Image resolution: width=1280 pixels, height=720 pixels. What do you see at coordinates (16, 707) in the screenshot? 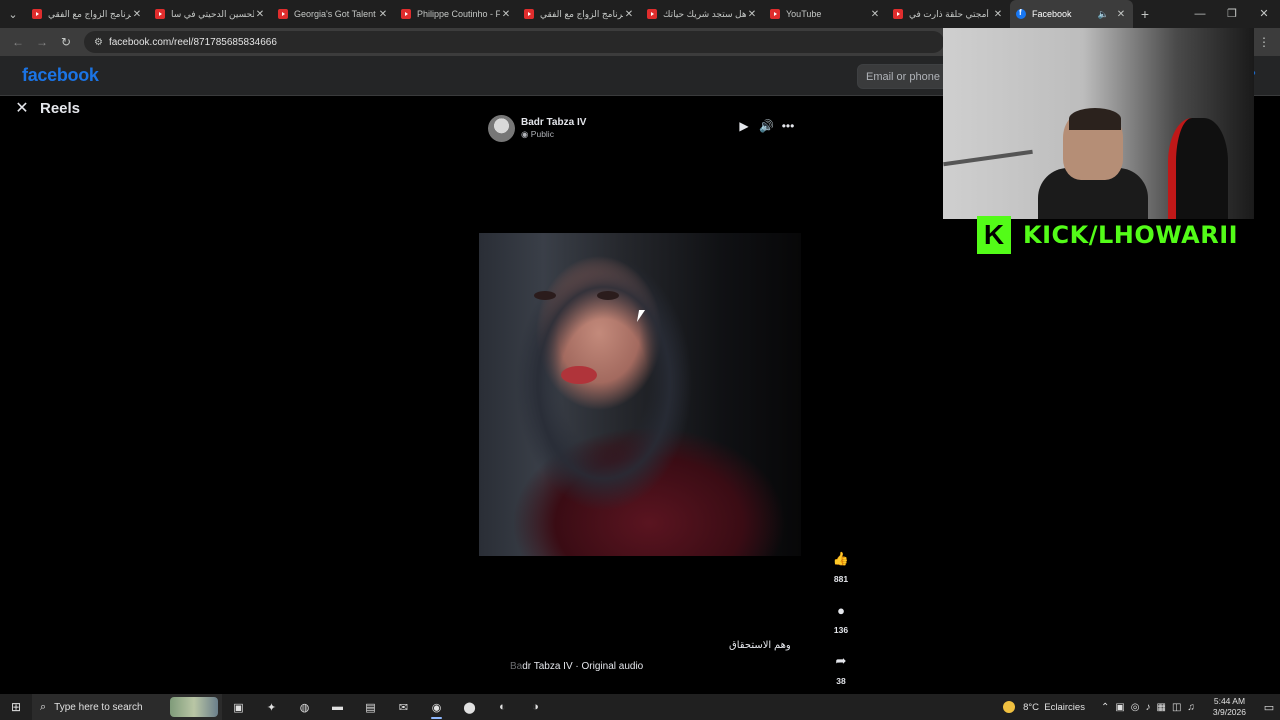
I see `windows-start-icon: ⊞` at bounding box center [16, 707].